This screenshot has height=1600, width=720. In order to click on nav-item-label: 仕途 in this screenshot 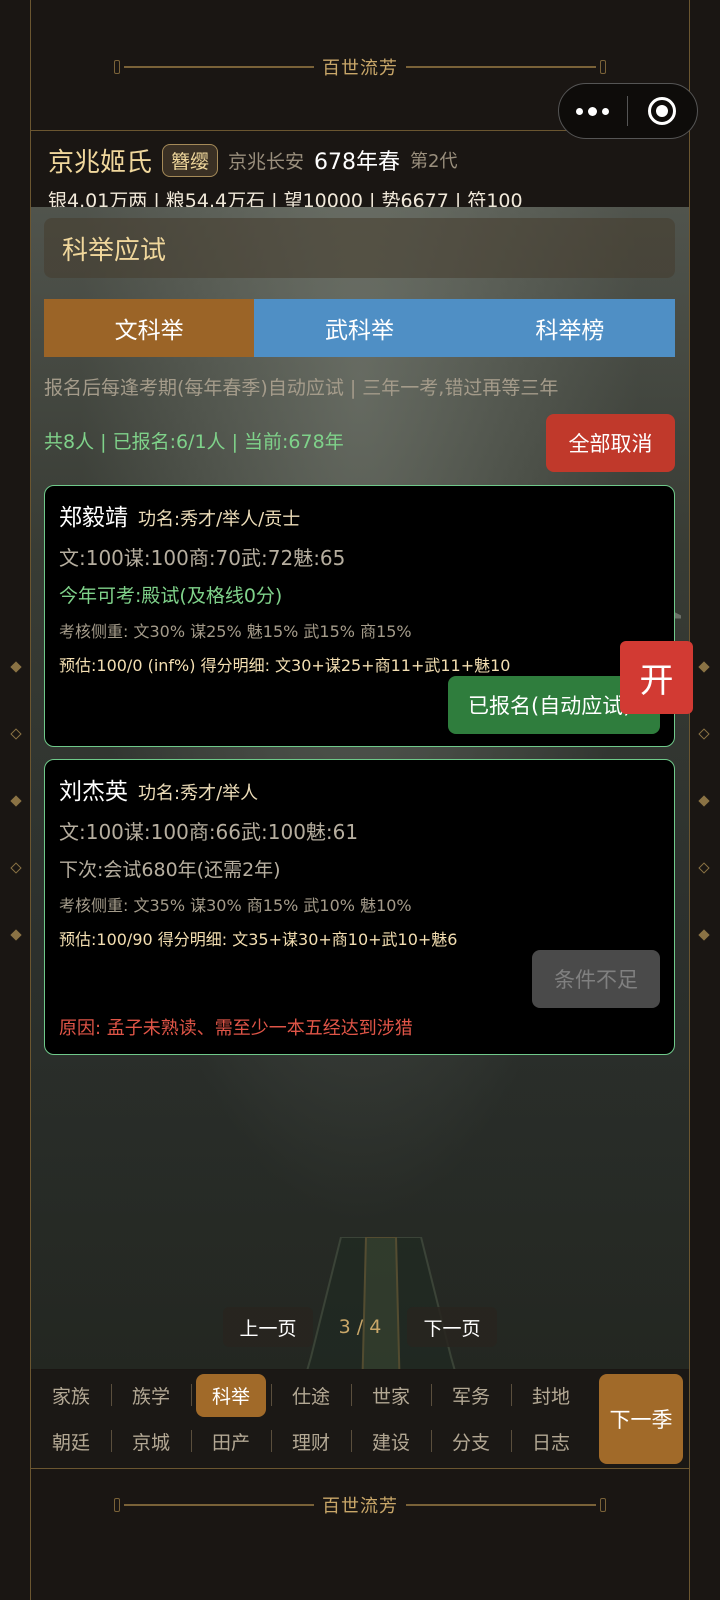, I will do `click(310, 1396)`.